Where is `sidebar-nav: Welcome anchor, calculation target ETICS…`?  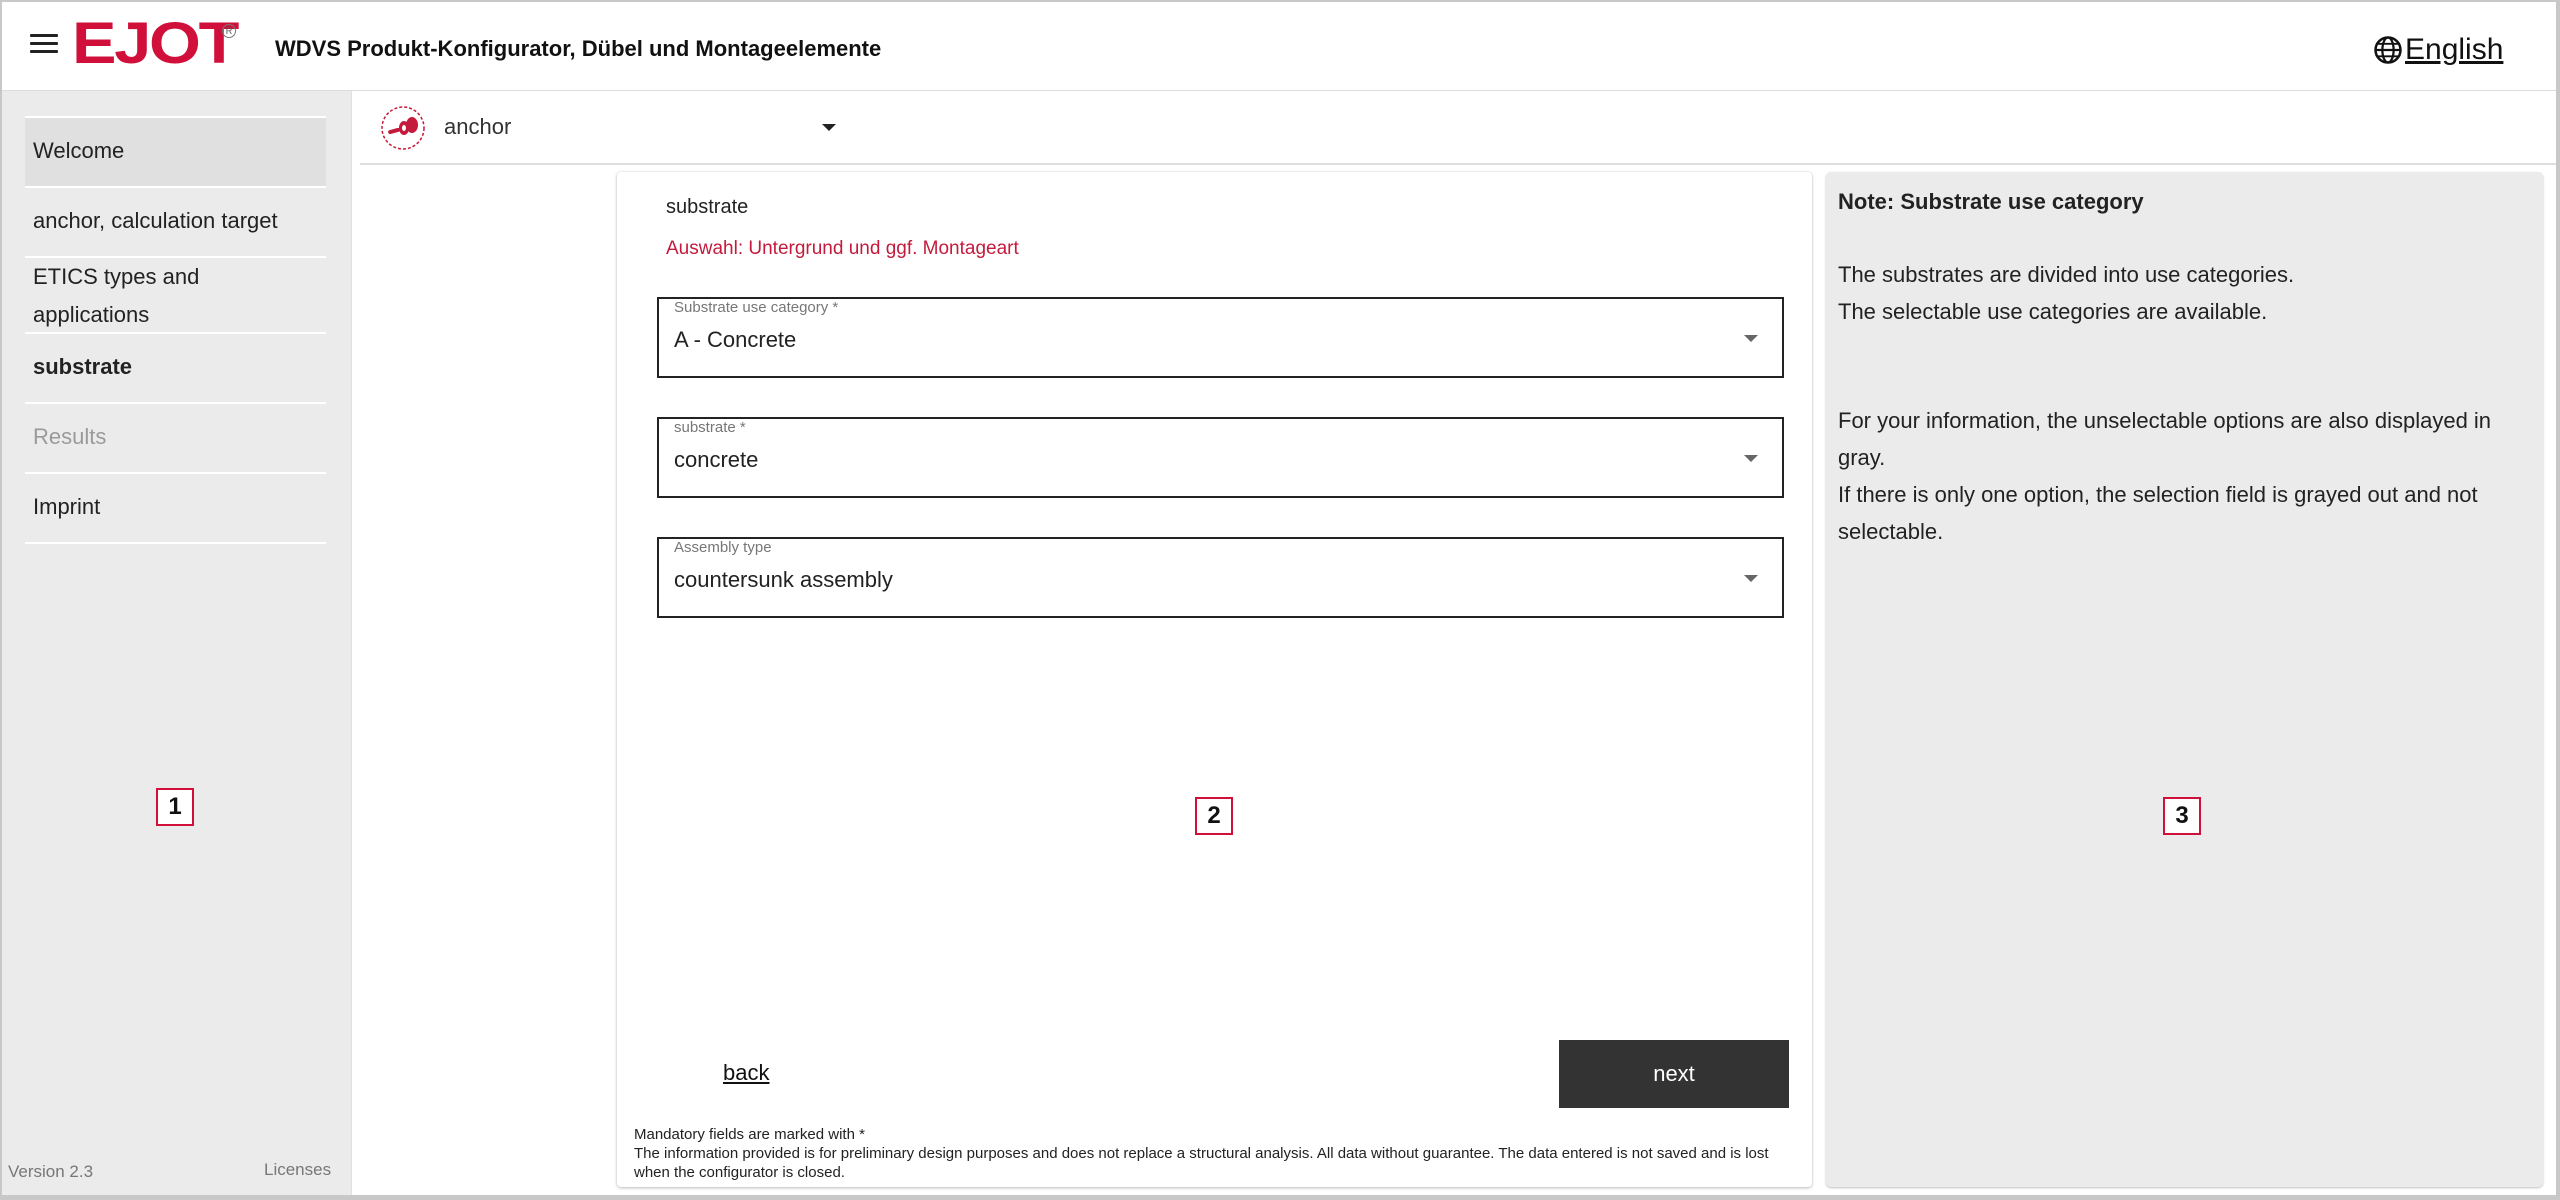
sidebar-nav: Welcome anchor, calculation target ETICS… is located at coordinates (175, 330).